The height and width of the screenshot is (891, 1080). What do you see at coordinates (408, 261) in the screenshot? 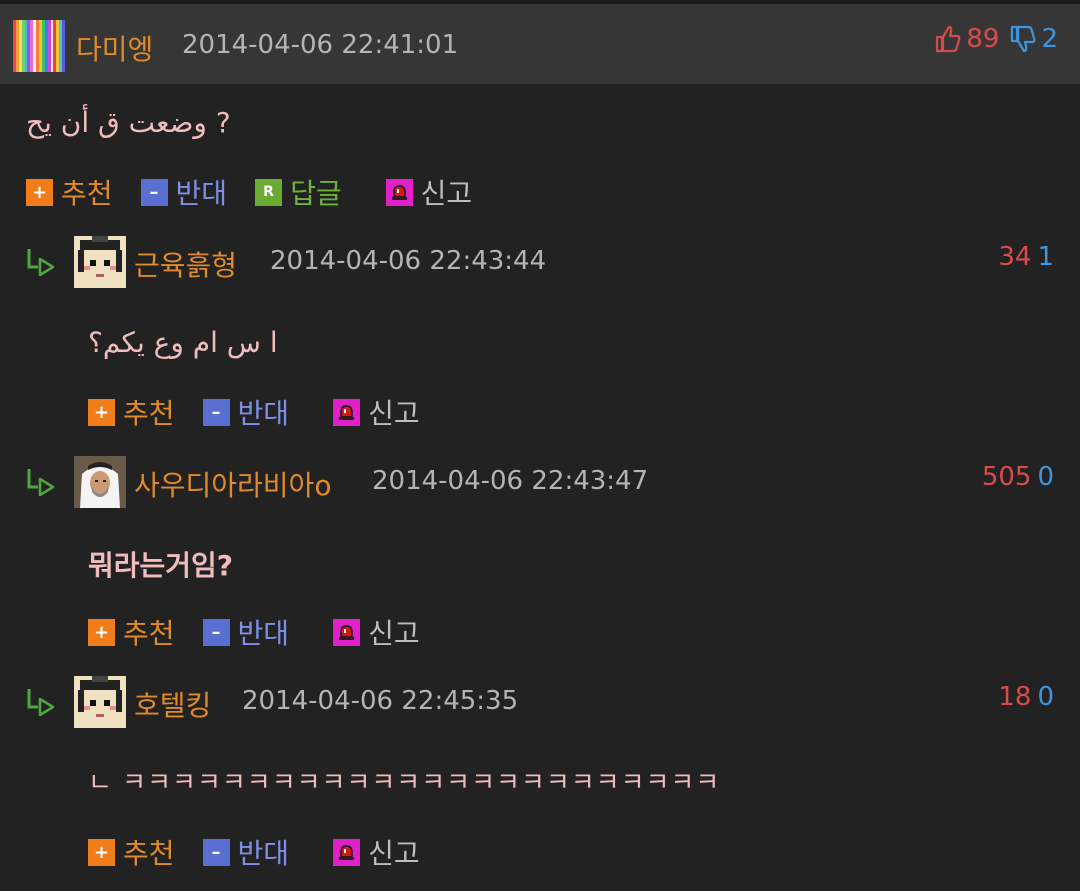
I see `comment-date: 2014-04-06 22:43:44` at bounding box center [408, 261].